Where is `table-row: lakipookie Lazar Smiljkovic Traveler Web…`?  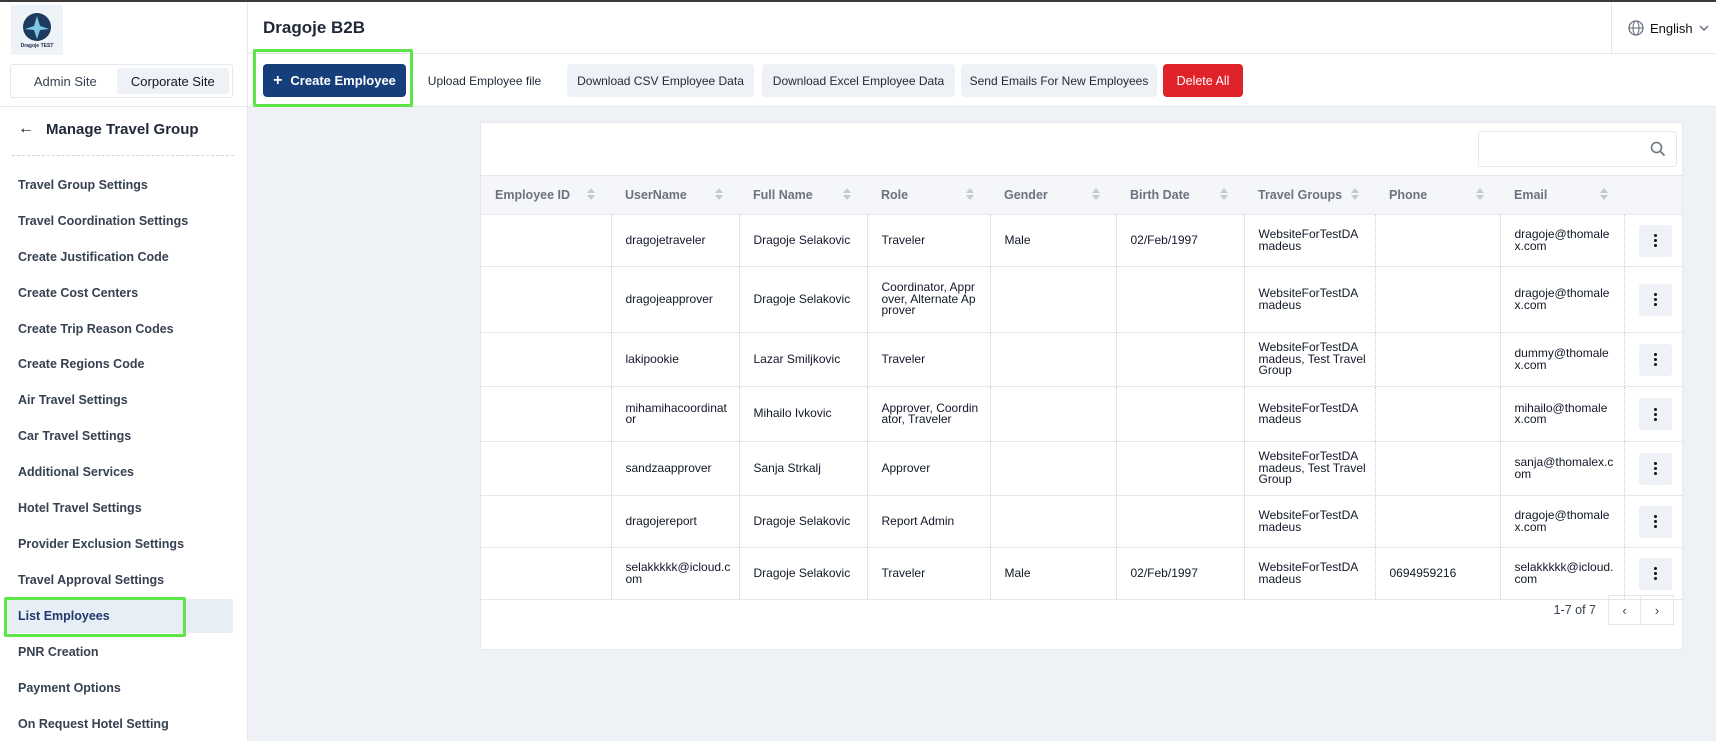
table-row: lakipookie Lazar Smiljkovic Traveler Web… is located at coordinates (1081, 359).